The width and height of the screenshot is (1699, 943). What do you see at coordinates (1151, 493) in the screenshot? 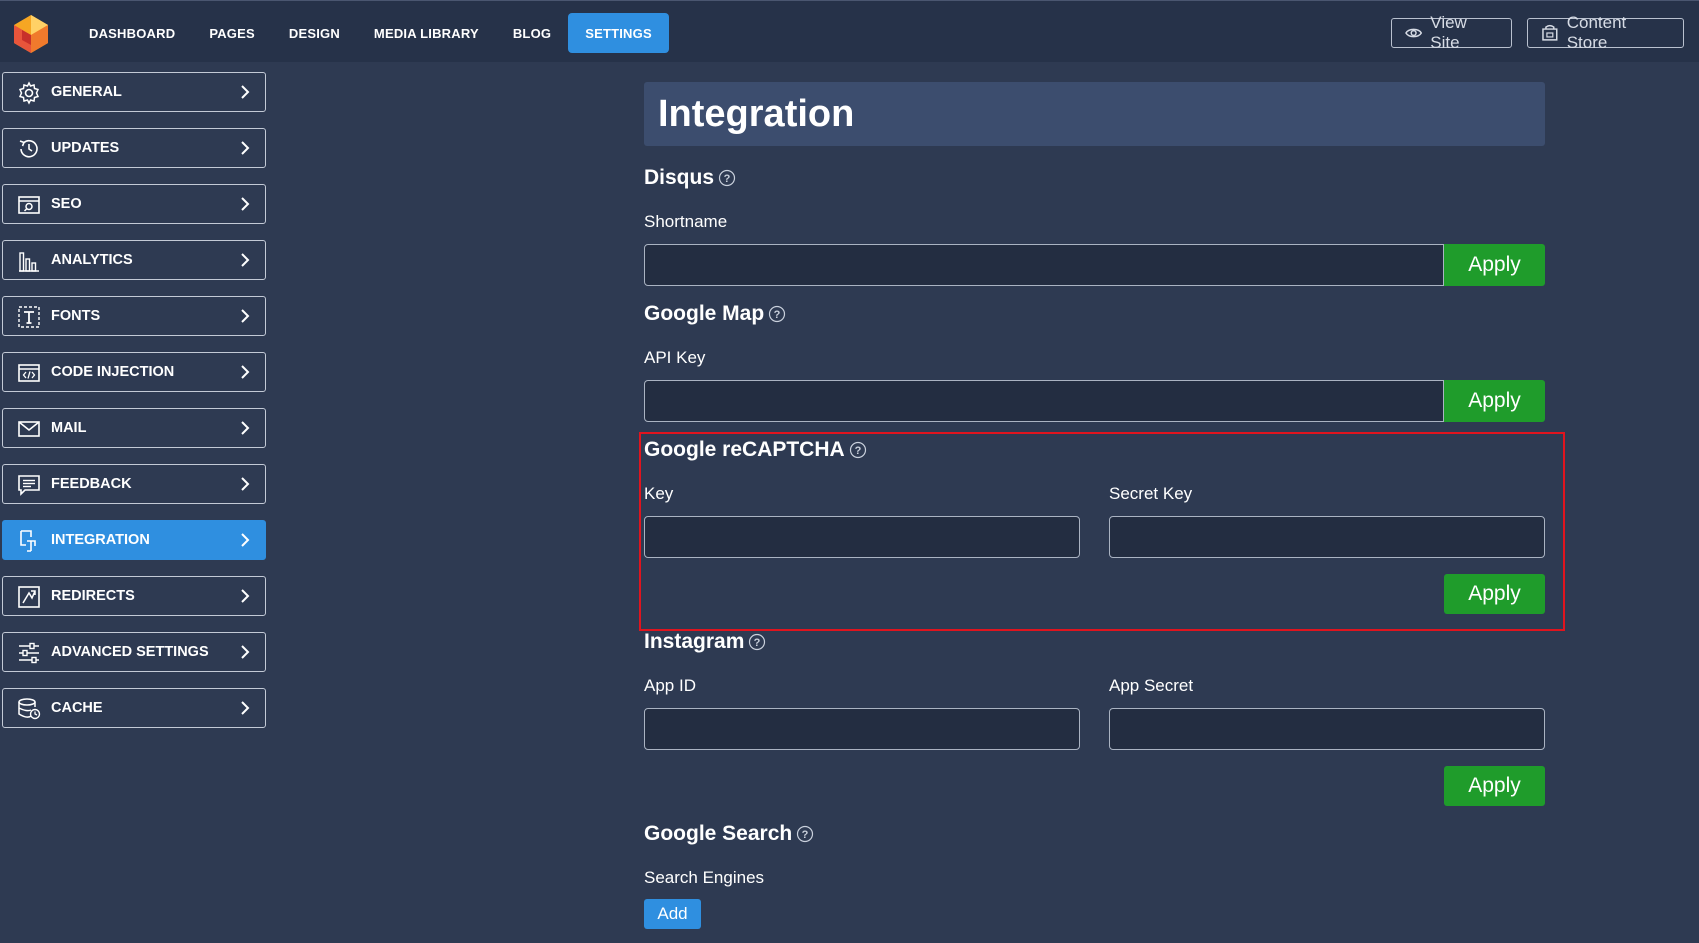
I see `recaptcha-secret-label: Secret Key` at bounding box center [1151, 493].